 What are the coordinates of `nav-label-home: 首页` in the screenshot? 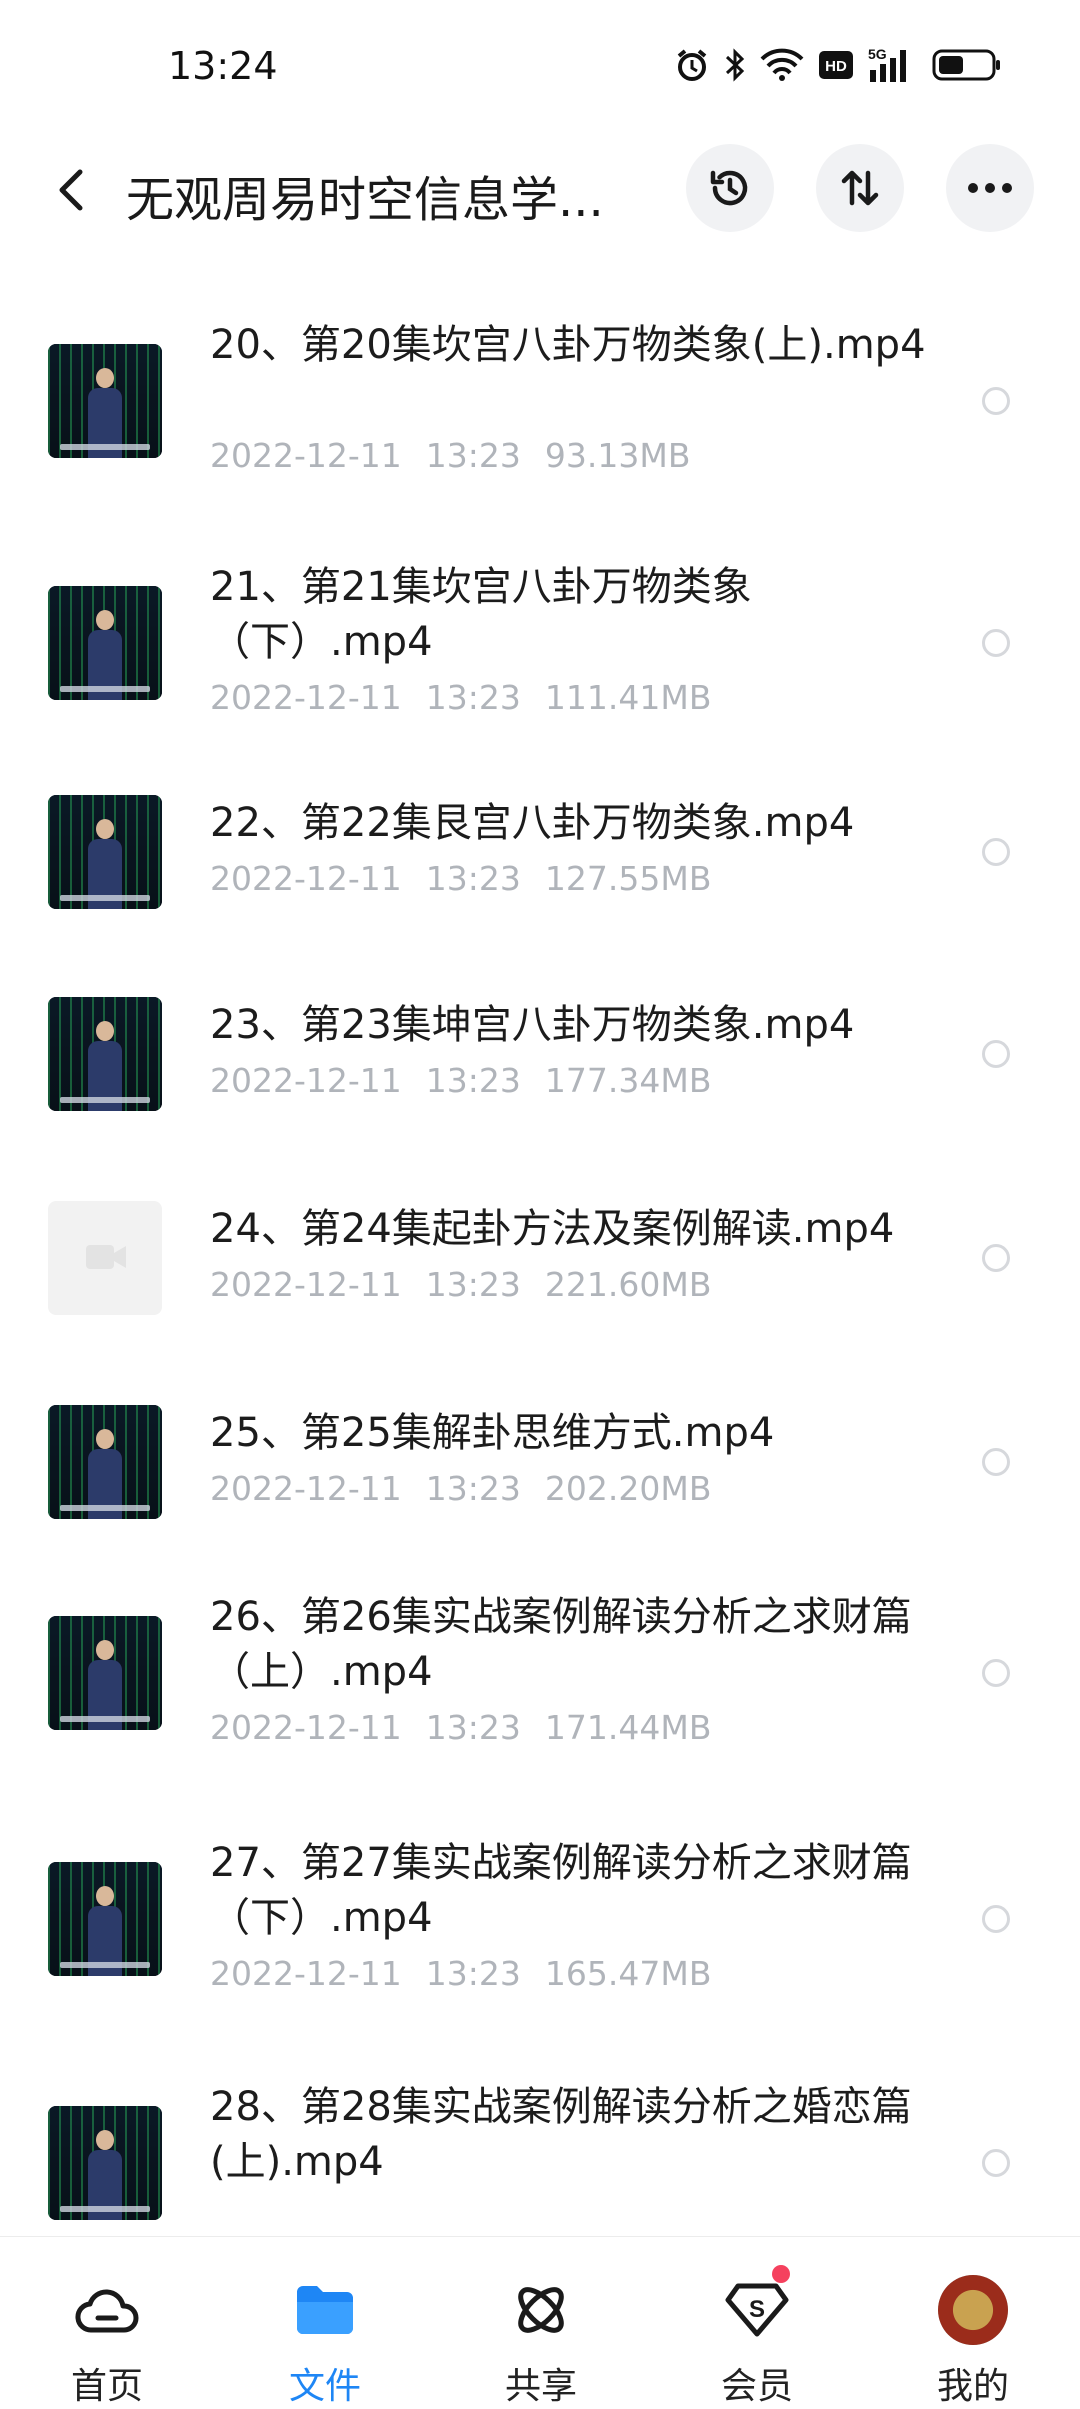 It's located at (106, 2386).